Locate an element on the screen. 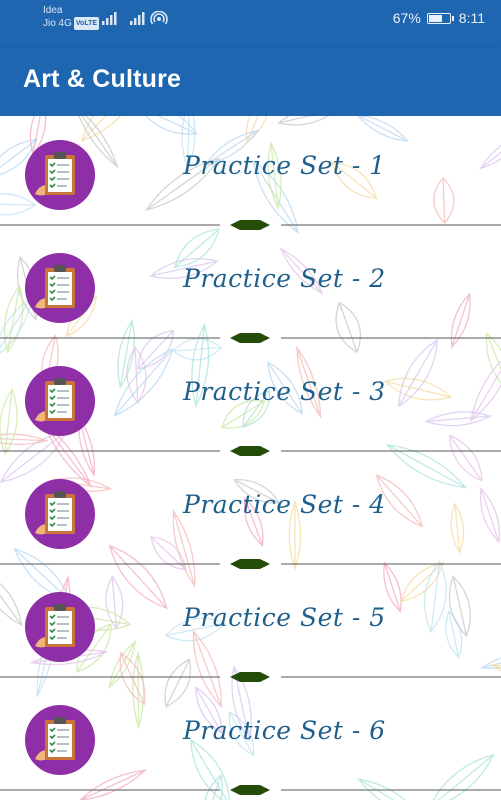 This screenshot has height=800, width=501. practice-set-item: Practice Set - 4 is located at coordinates (250, 512).